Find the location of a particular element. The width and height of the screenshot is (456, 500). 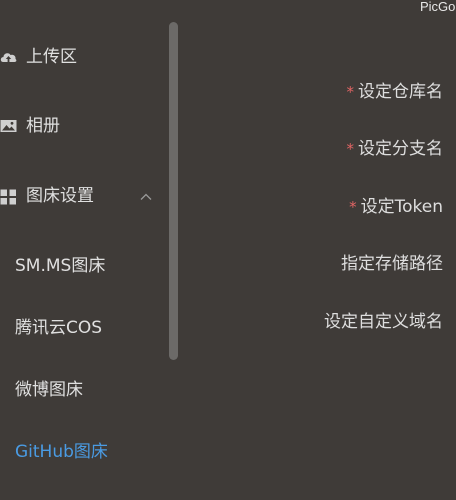

storage-path-label: 指定存储路径 is located at coordinates (392, 264).